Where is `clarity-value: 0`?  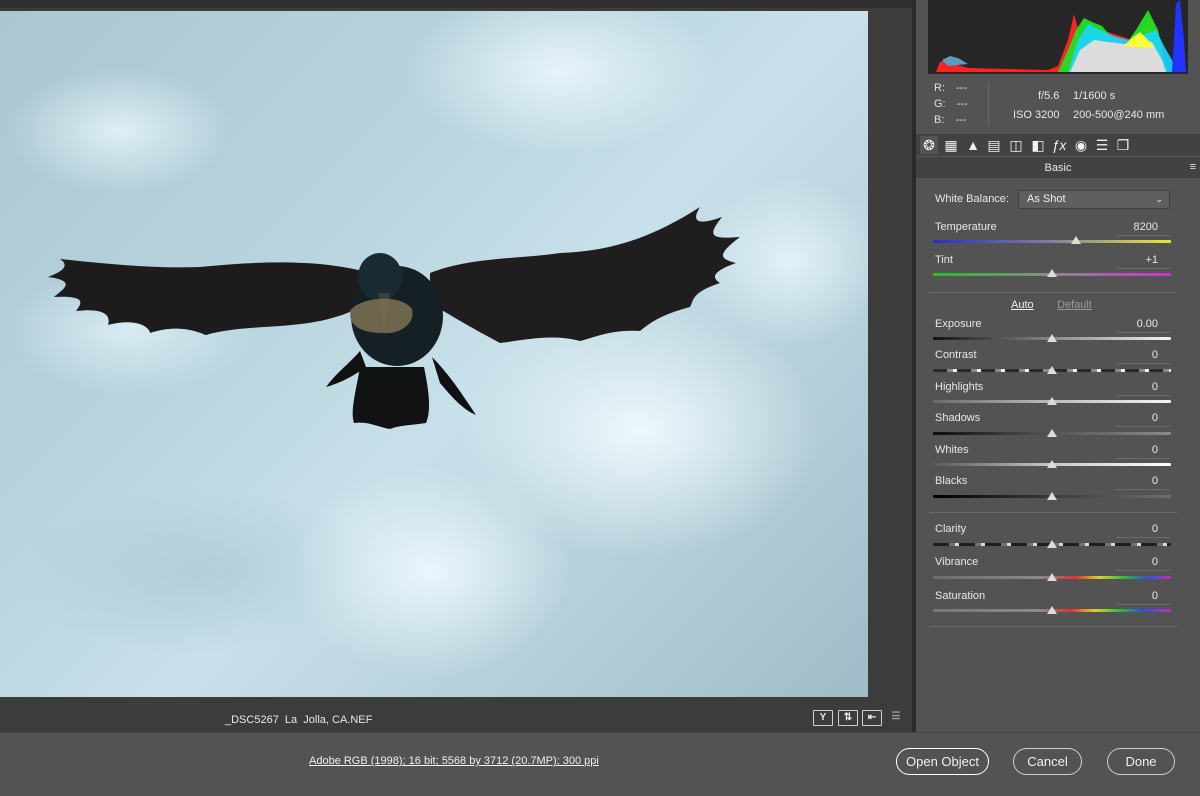 clarity-value: 0 is located at coordinates (1143, 530).